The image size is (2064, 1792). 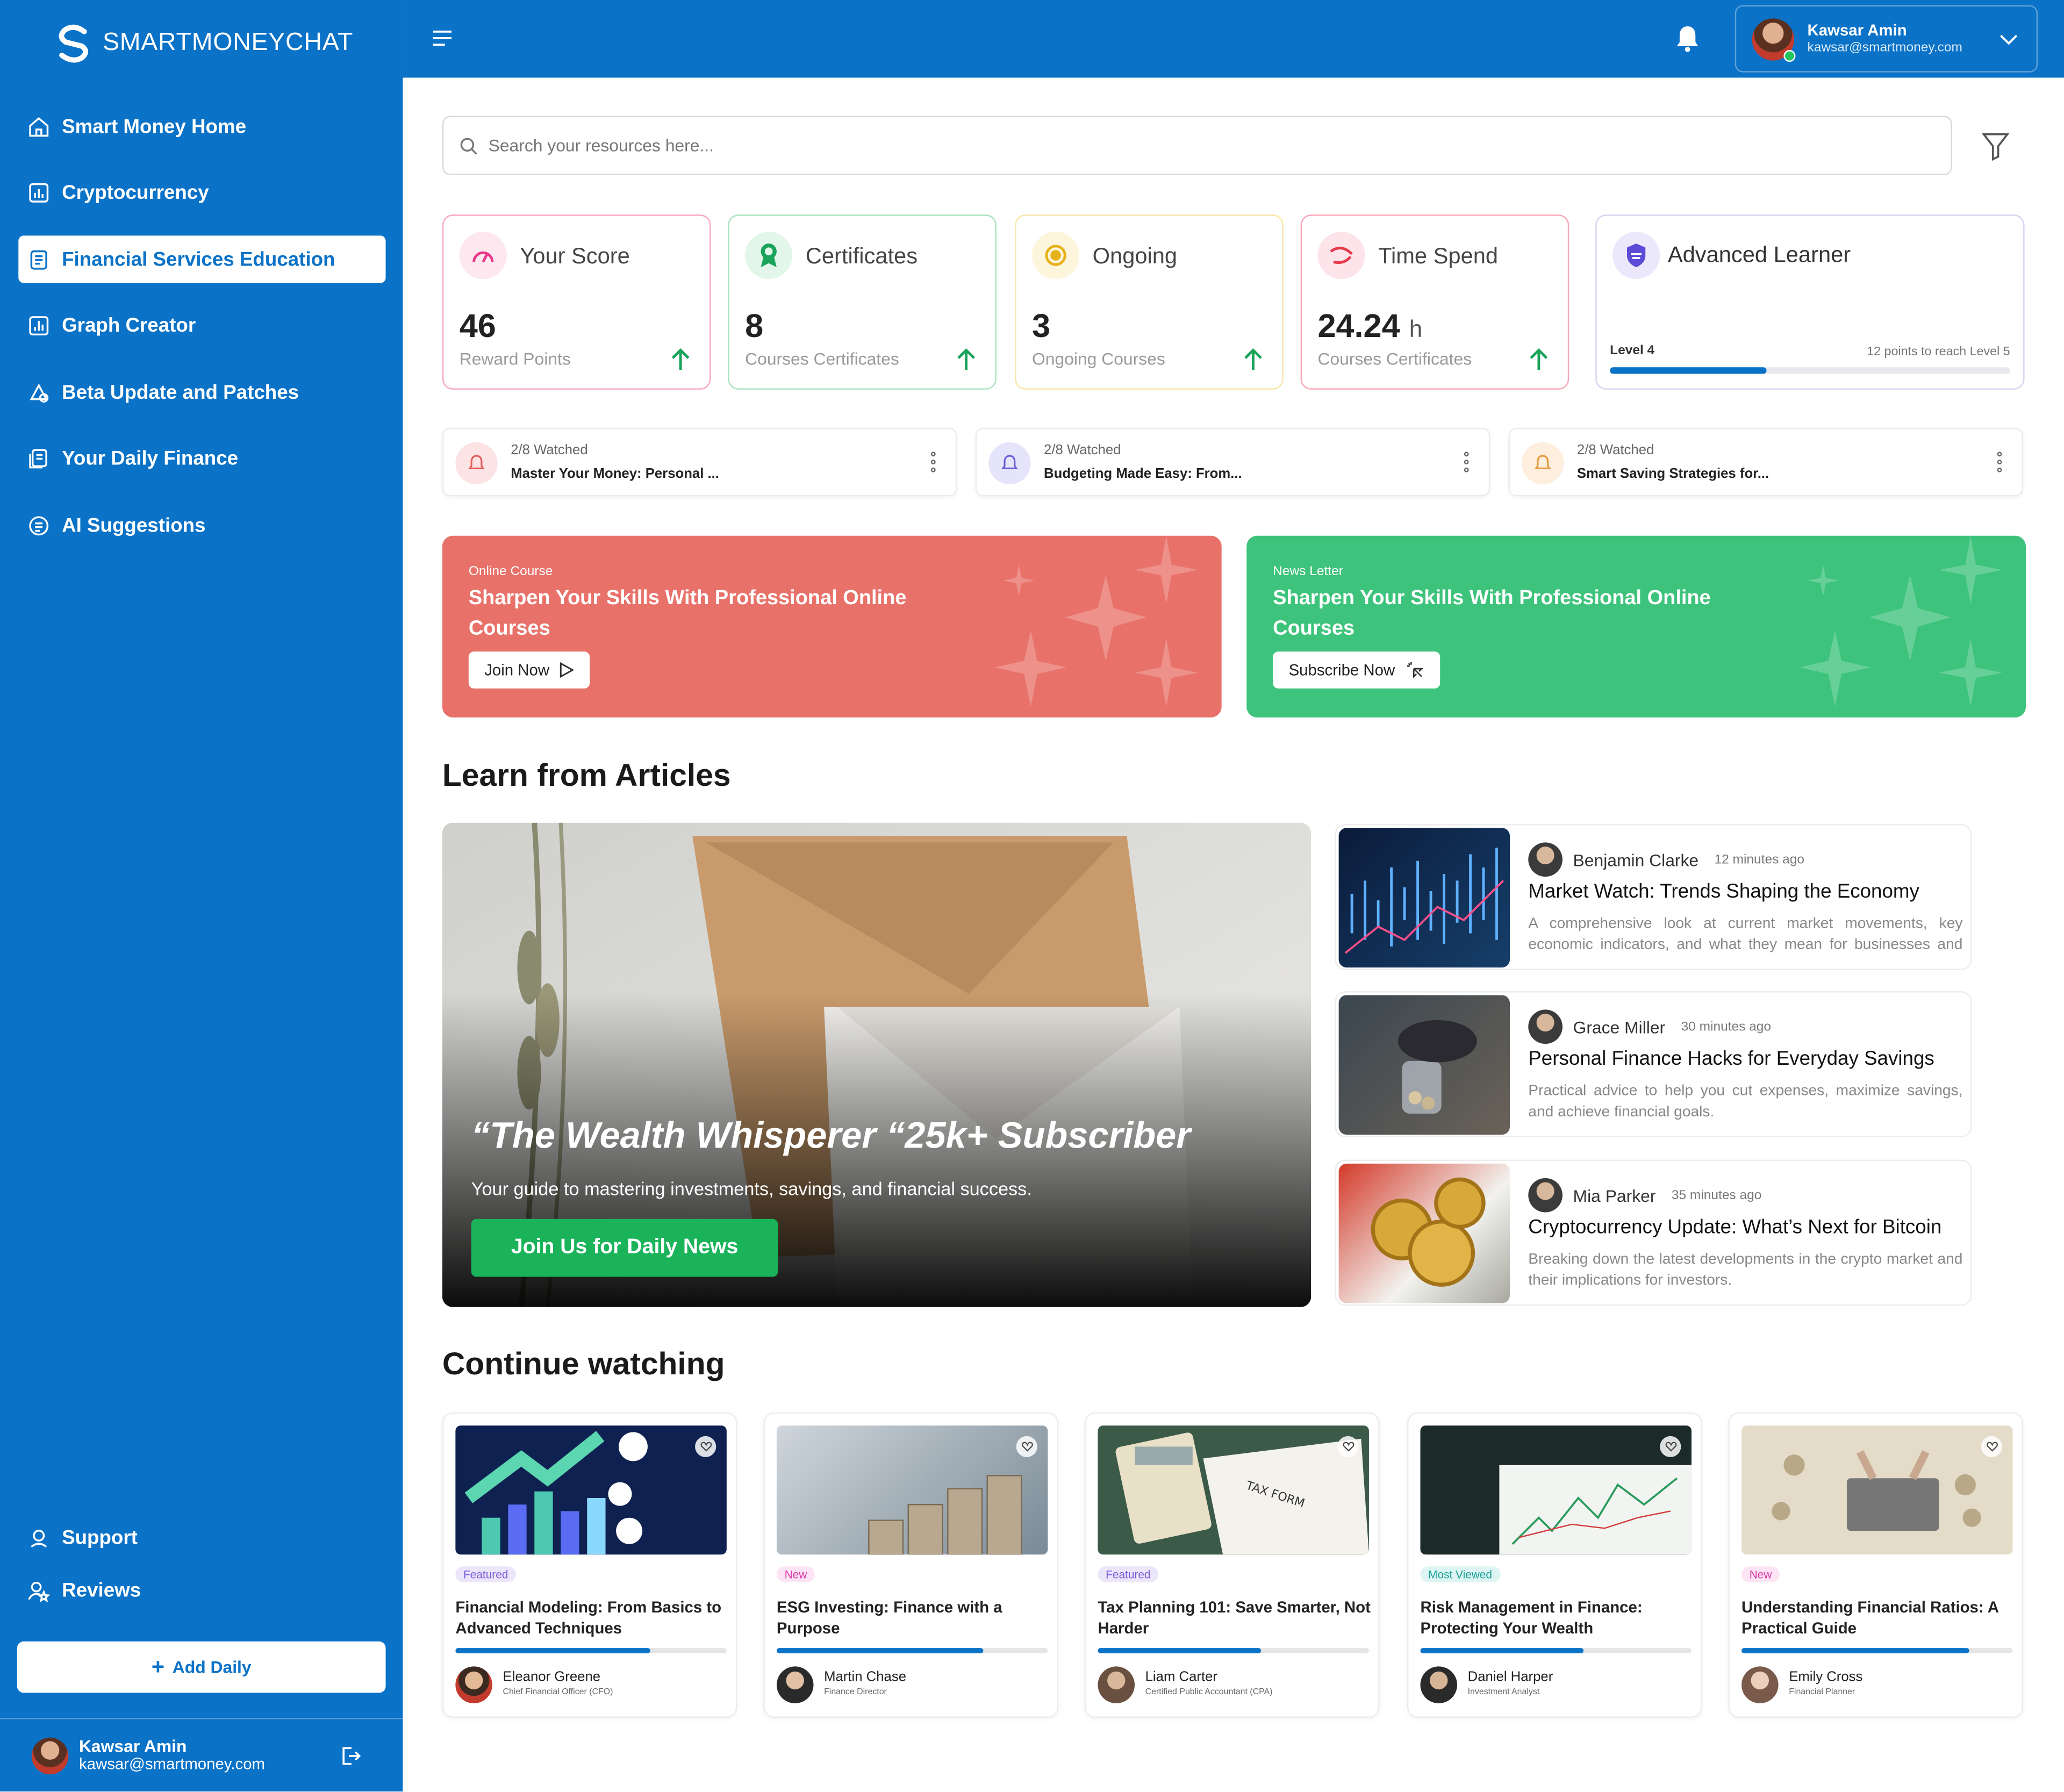 What do you see at coordinates (150, 458) in the screenshot?
I see `sidebar-item-label: Your Daily Finance` at bounding box center [150, 458].